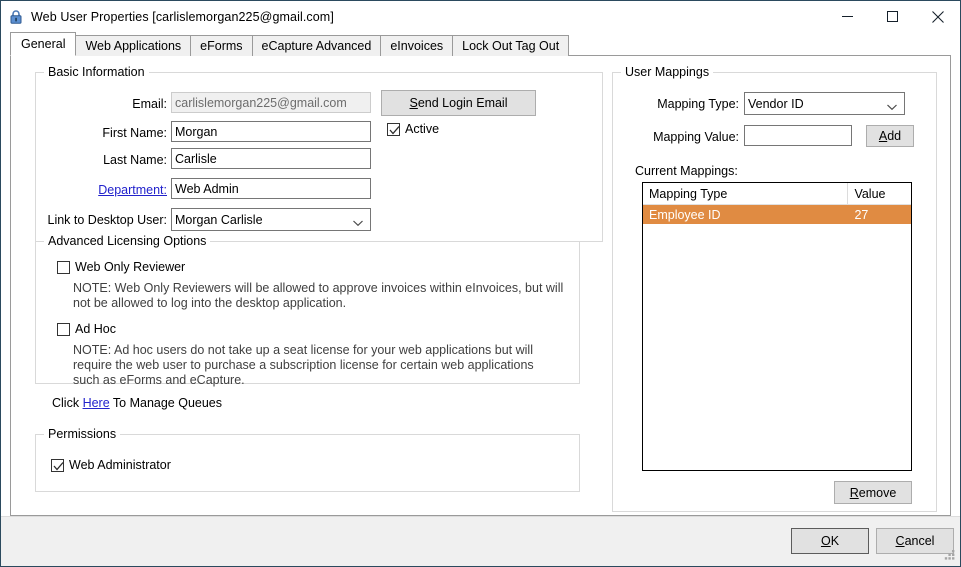 The width and height of the screenshot is (961, 567). Describe the element at coordinates (271, 102) in the screenshot. I see `email-field: carlislemorgan225@gmail.com` at that location.